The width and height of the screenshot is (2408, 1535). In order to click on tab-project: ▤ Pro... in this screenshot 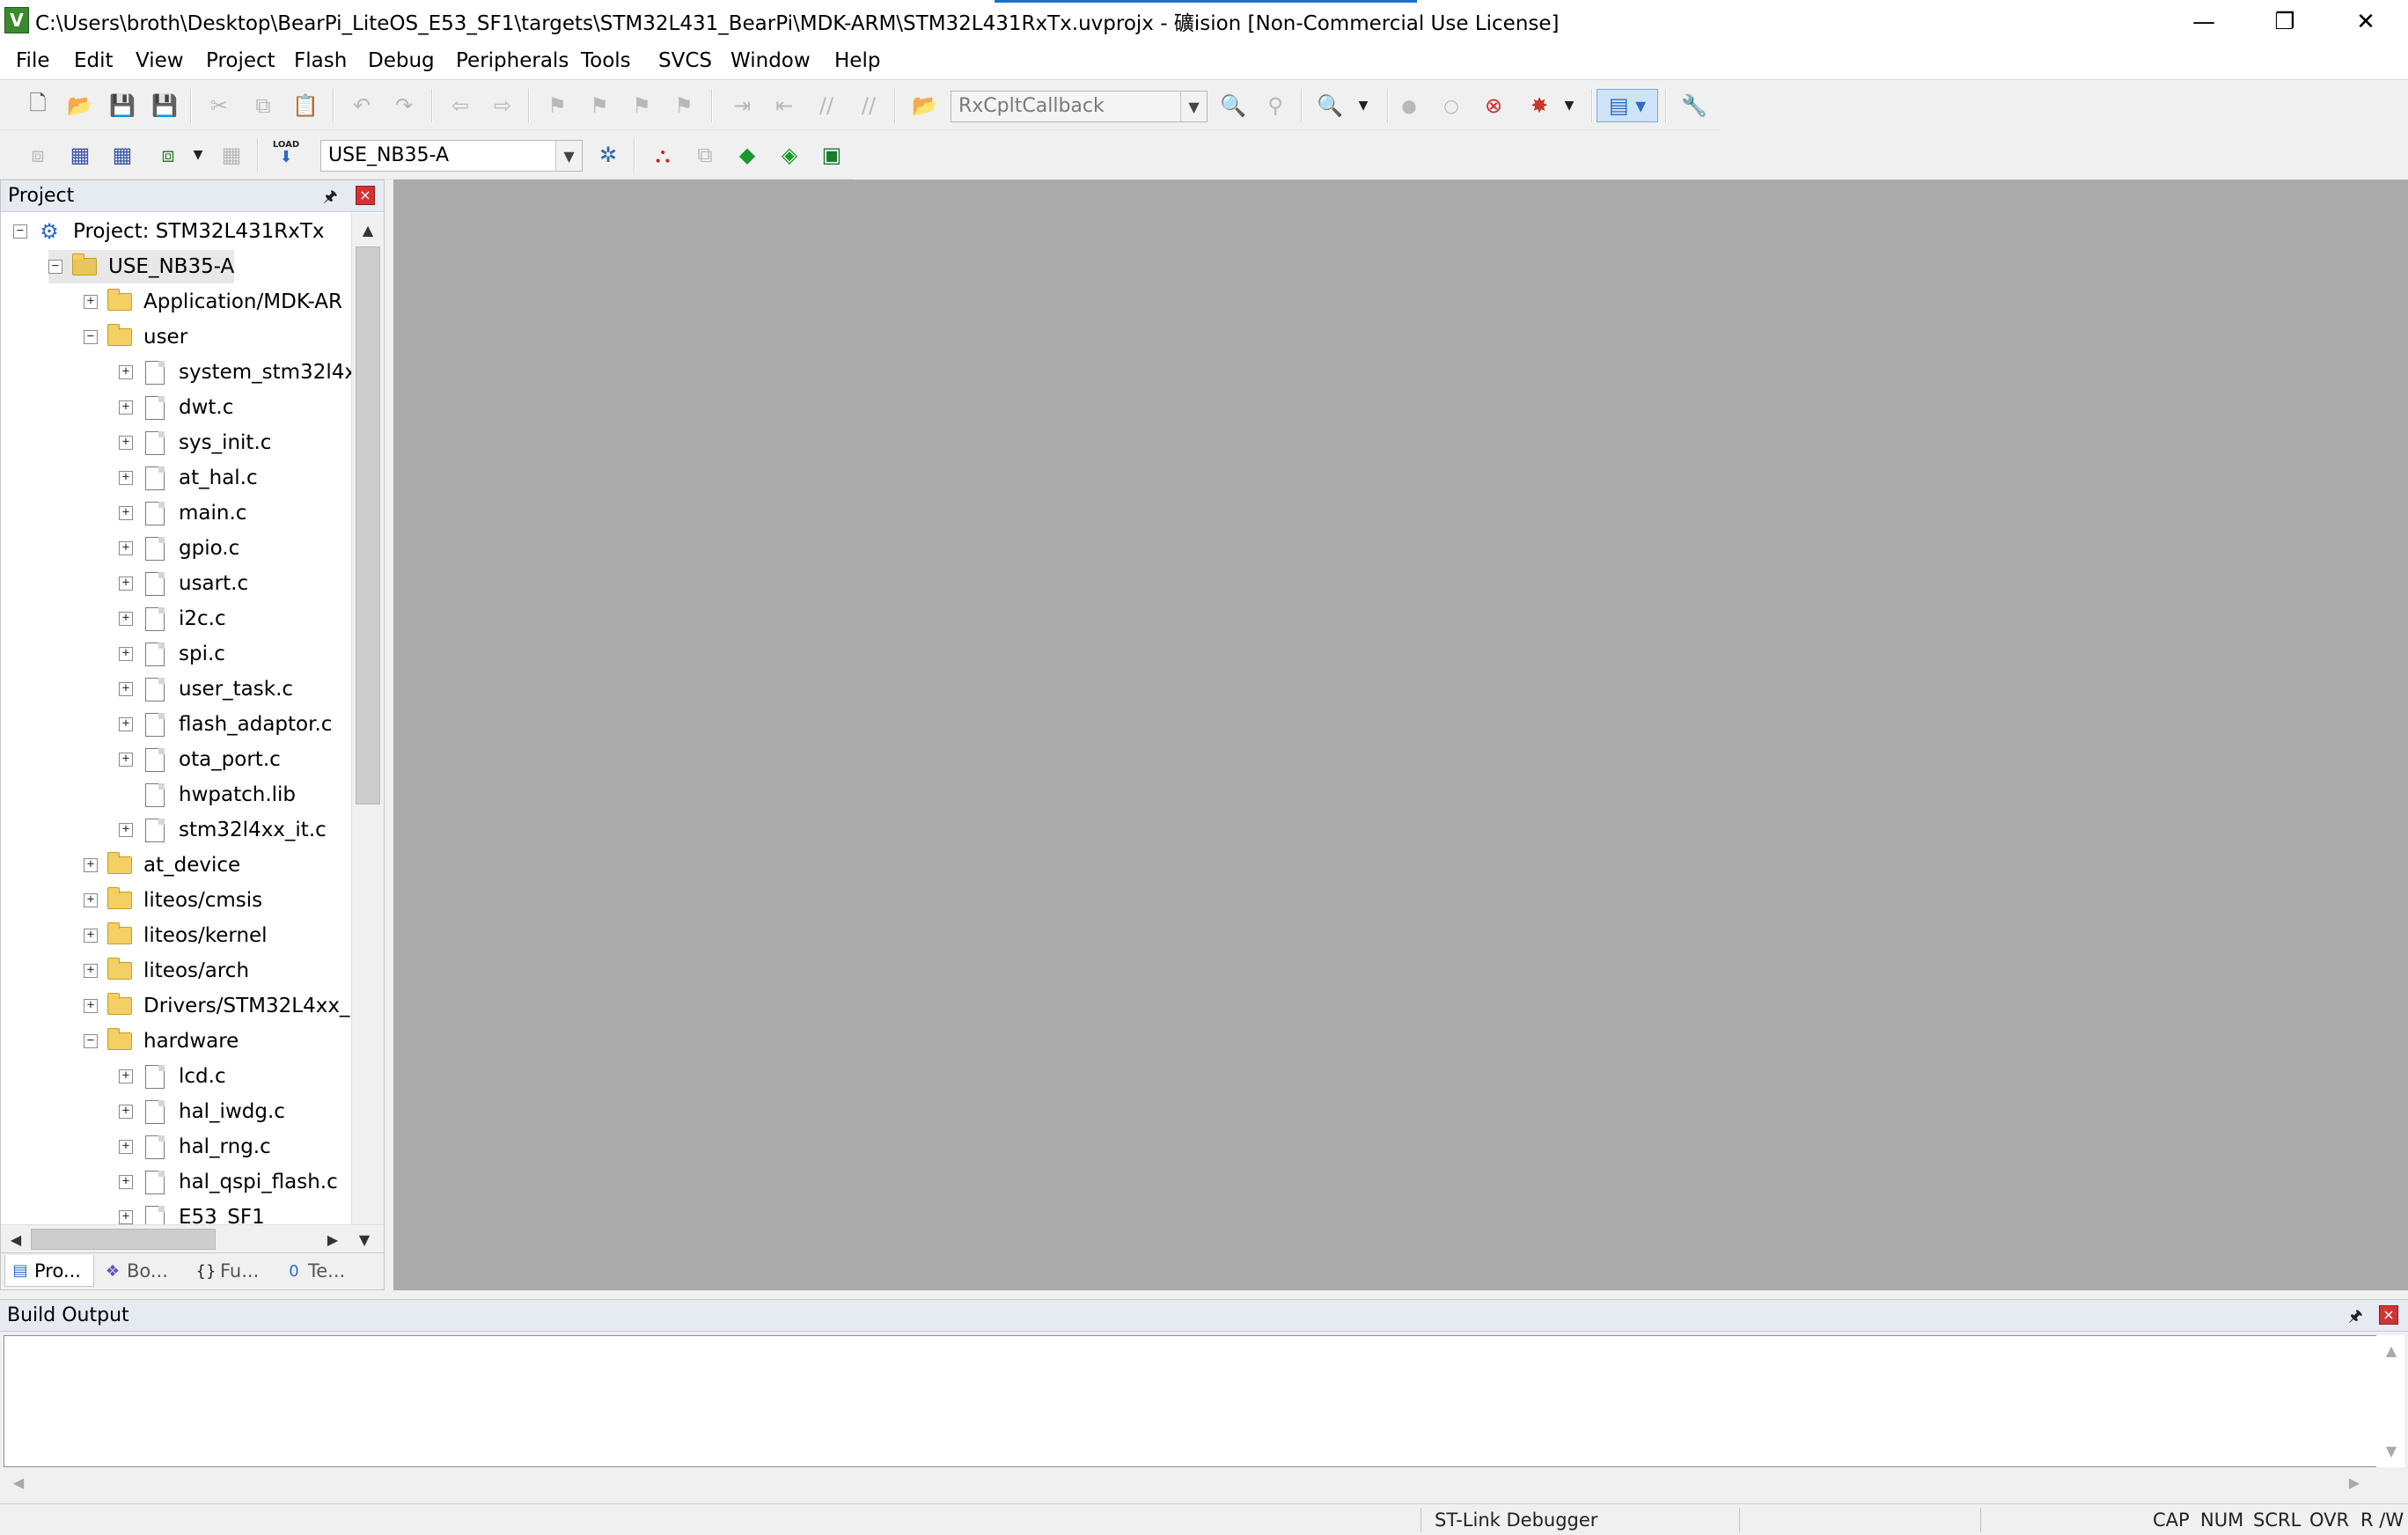, I will do `click(49, 1271)`.